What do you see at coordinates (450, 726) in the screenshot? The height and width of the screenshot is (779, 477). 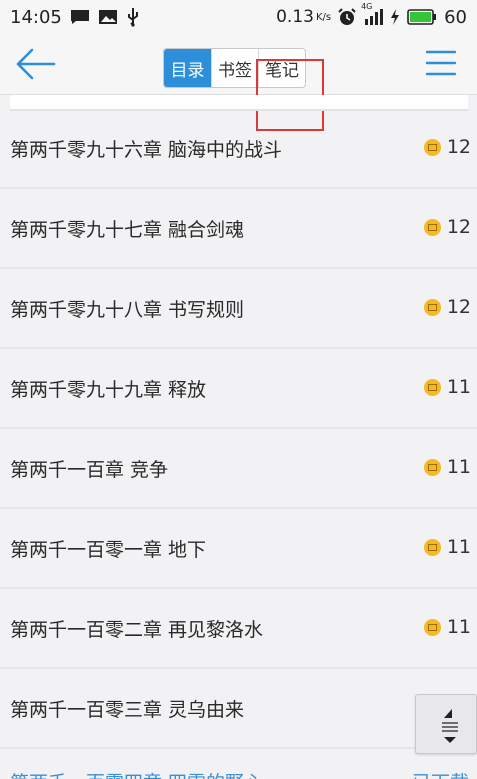 I see `scroll-arrows-icon` at bounding box center [450, 726].